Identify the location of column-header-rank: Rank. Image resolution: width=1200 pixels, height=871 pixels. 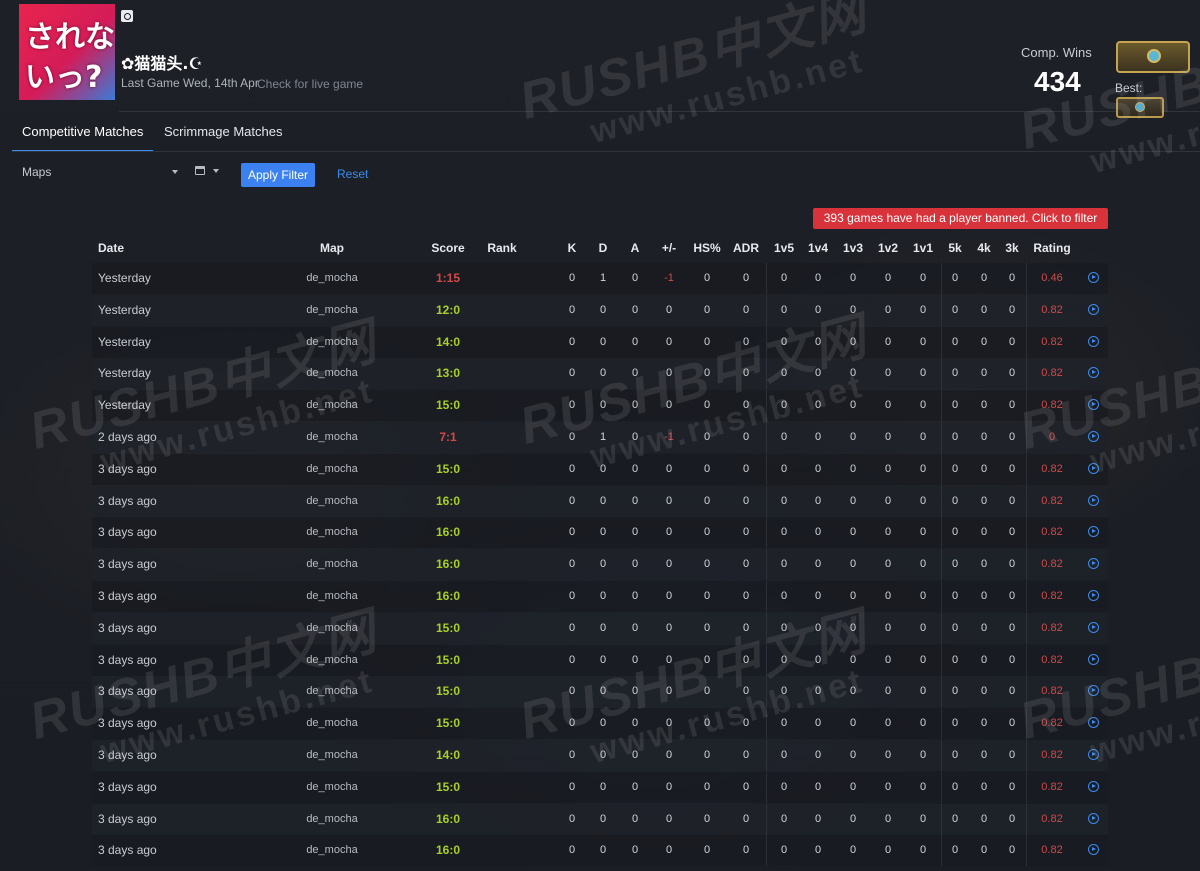
(501, 248).